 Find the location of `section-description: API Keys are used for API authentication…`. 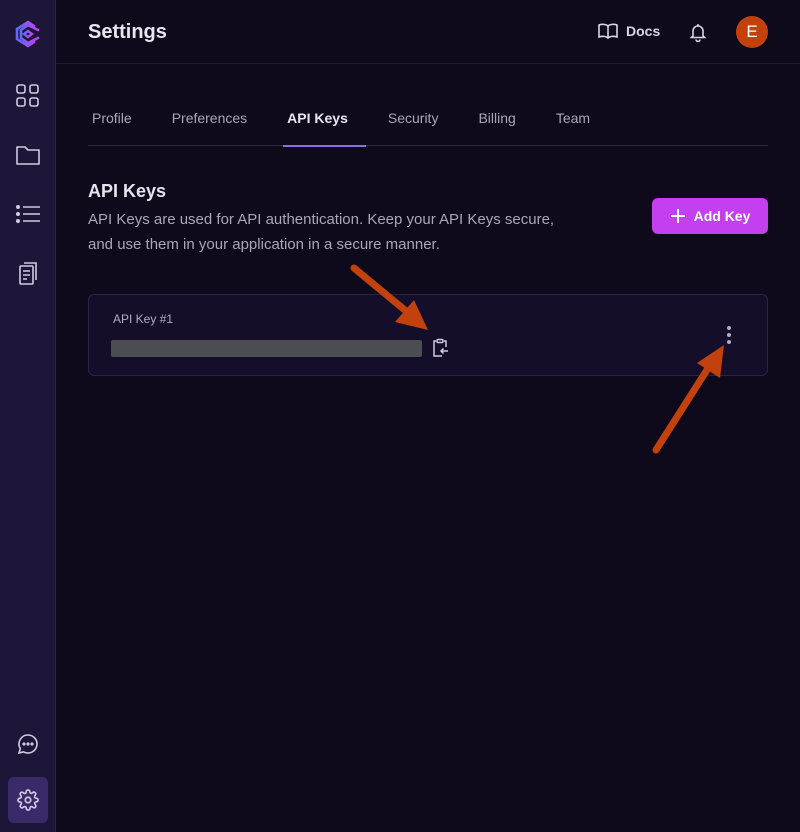

section-description: API Keys are used for API authentication… is located at coordinates (321, 232).